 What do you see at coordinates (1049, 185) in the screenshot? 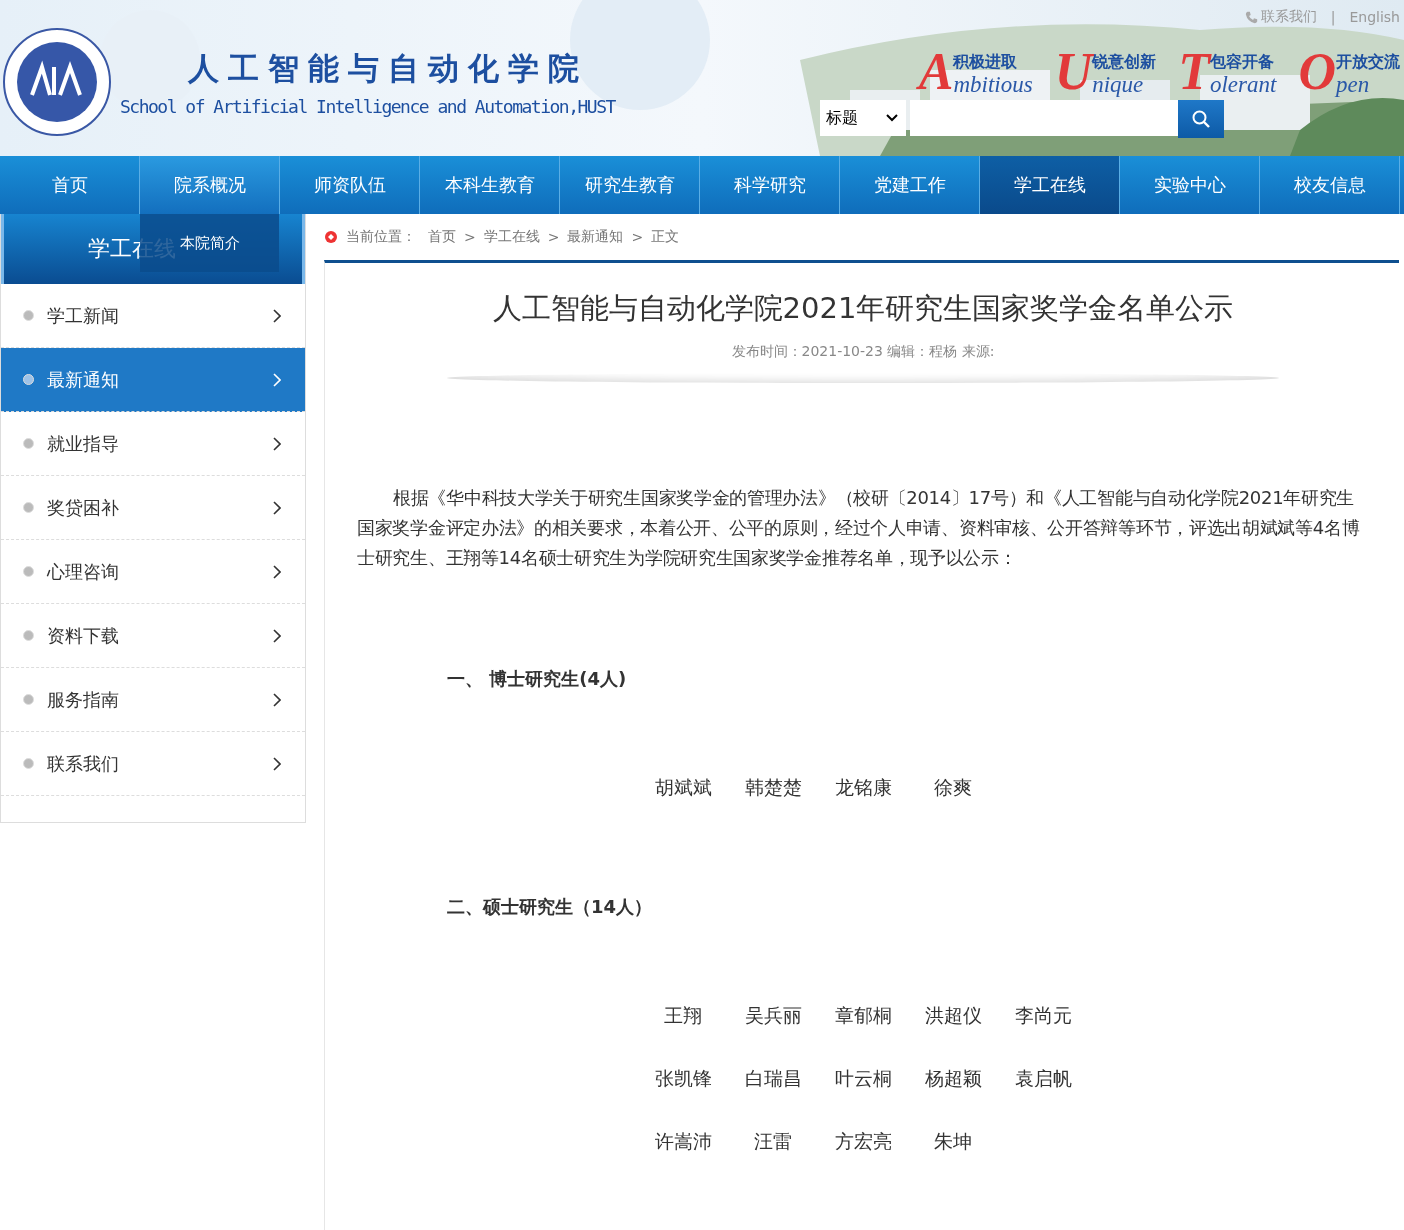
I see `nav-tab: 学工在线` at bounding box center [1049, 185].